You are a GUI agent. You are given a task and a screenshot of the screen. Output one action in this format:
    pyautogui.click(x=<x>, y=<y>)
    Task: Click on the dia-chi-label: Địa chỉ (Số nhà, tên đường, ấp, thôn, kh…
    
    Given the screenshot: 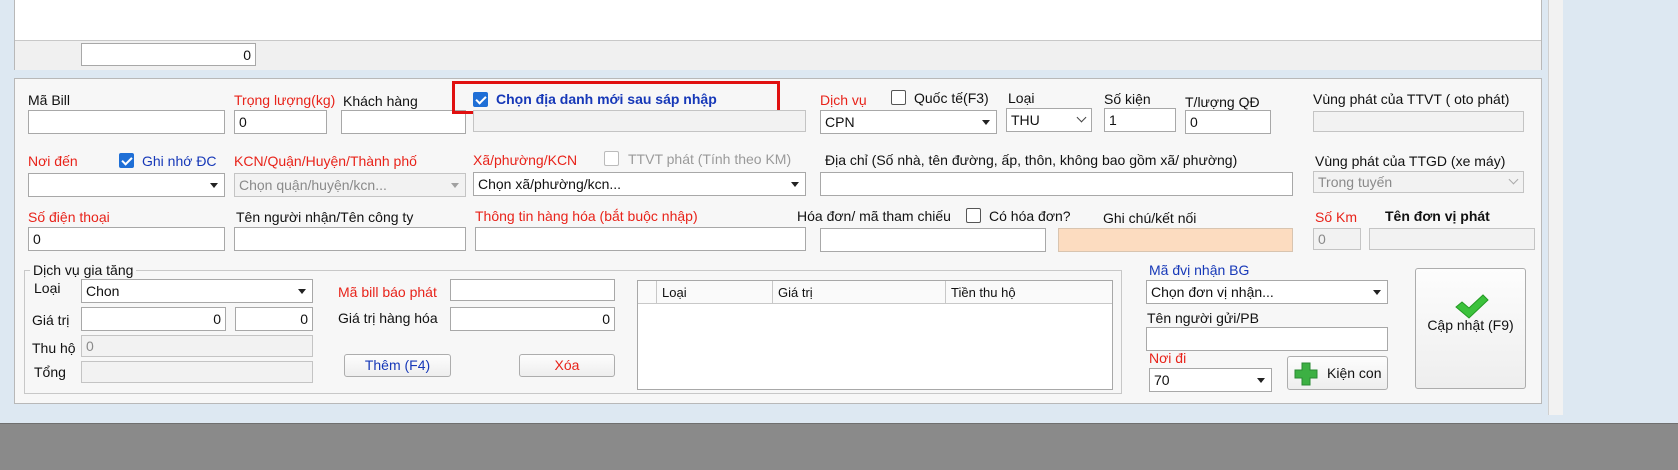 What is the action you would take?
    pyautogui.click(x=1031, y=160)
    